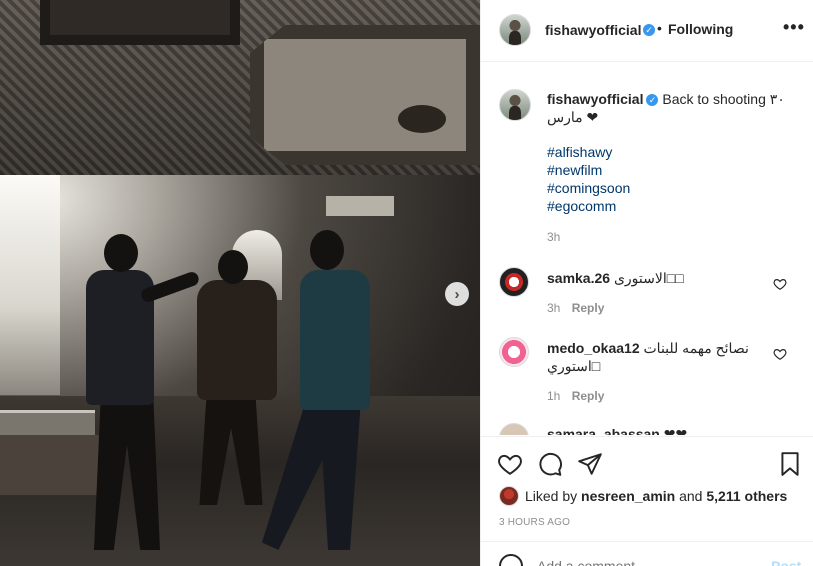 Image resolution: width=813 pixels, height=566 pixels. I want to click on comment-item: samara_abassan ❤❤, so click(647, 429).